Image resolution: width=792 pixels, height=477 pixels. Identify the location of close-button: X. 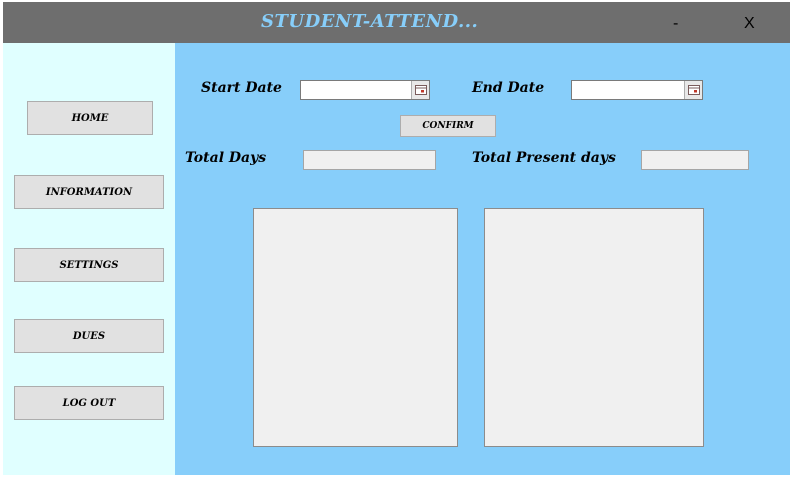
(749, 24).